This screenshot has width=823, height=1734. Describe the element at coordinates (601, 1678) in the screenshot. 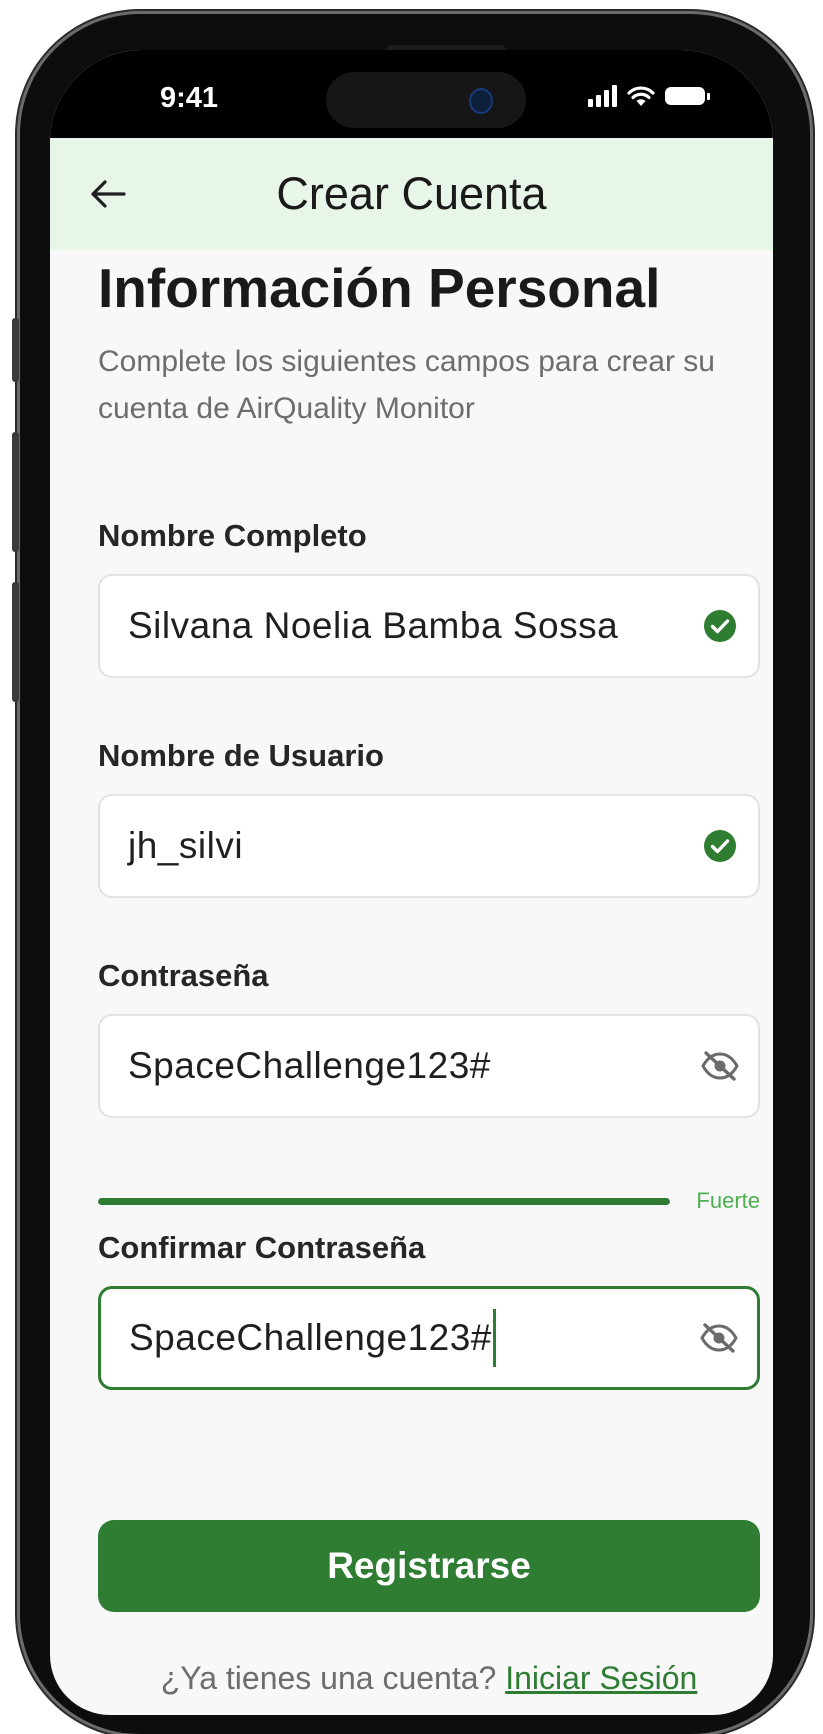

I see `login-link: Iniciar Sesión` at that location.